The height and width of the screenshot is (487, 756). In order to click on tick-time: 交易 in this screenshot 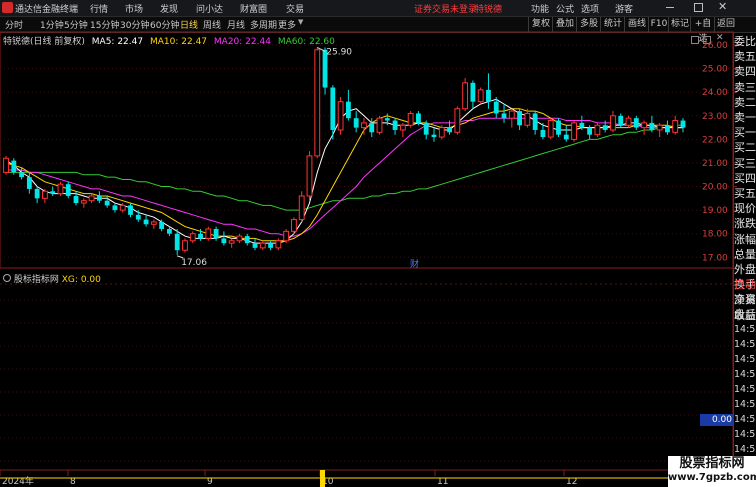, I will do `click(745, 299)`.